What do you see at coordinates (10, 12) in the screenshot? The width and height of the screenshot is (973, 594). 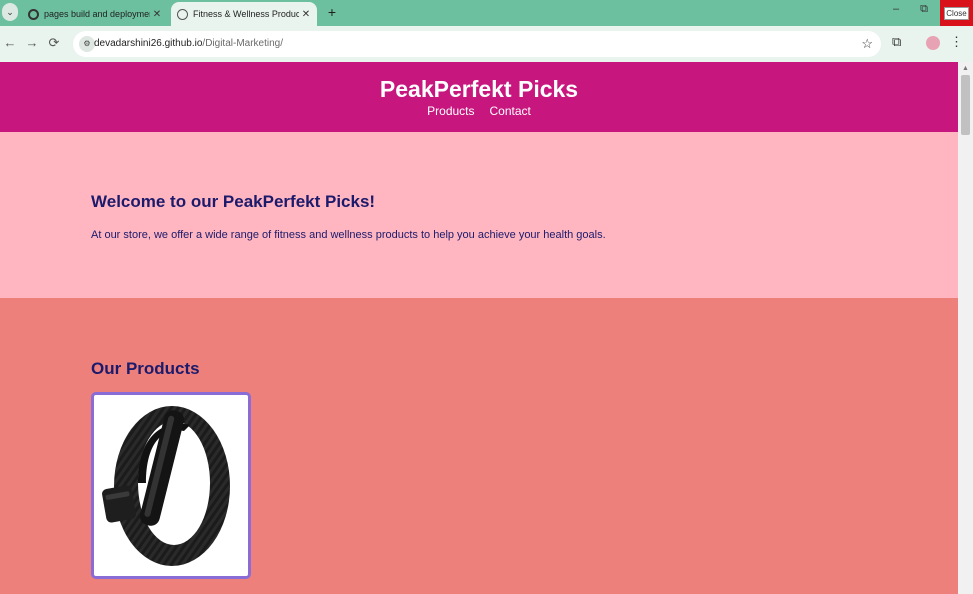 I see `tab-search-button: ⌄` at bounding box center [10, 12].